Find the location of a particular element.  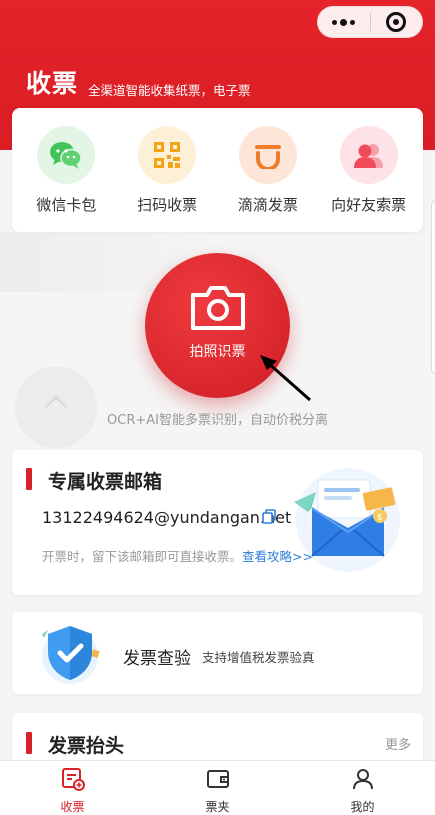

bottom-tab-bar: 收票 票夹 我的 is located at coordinates (217, 787).